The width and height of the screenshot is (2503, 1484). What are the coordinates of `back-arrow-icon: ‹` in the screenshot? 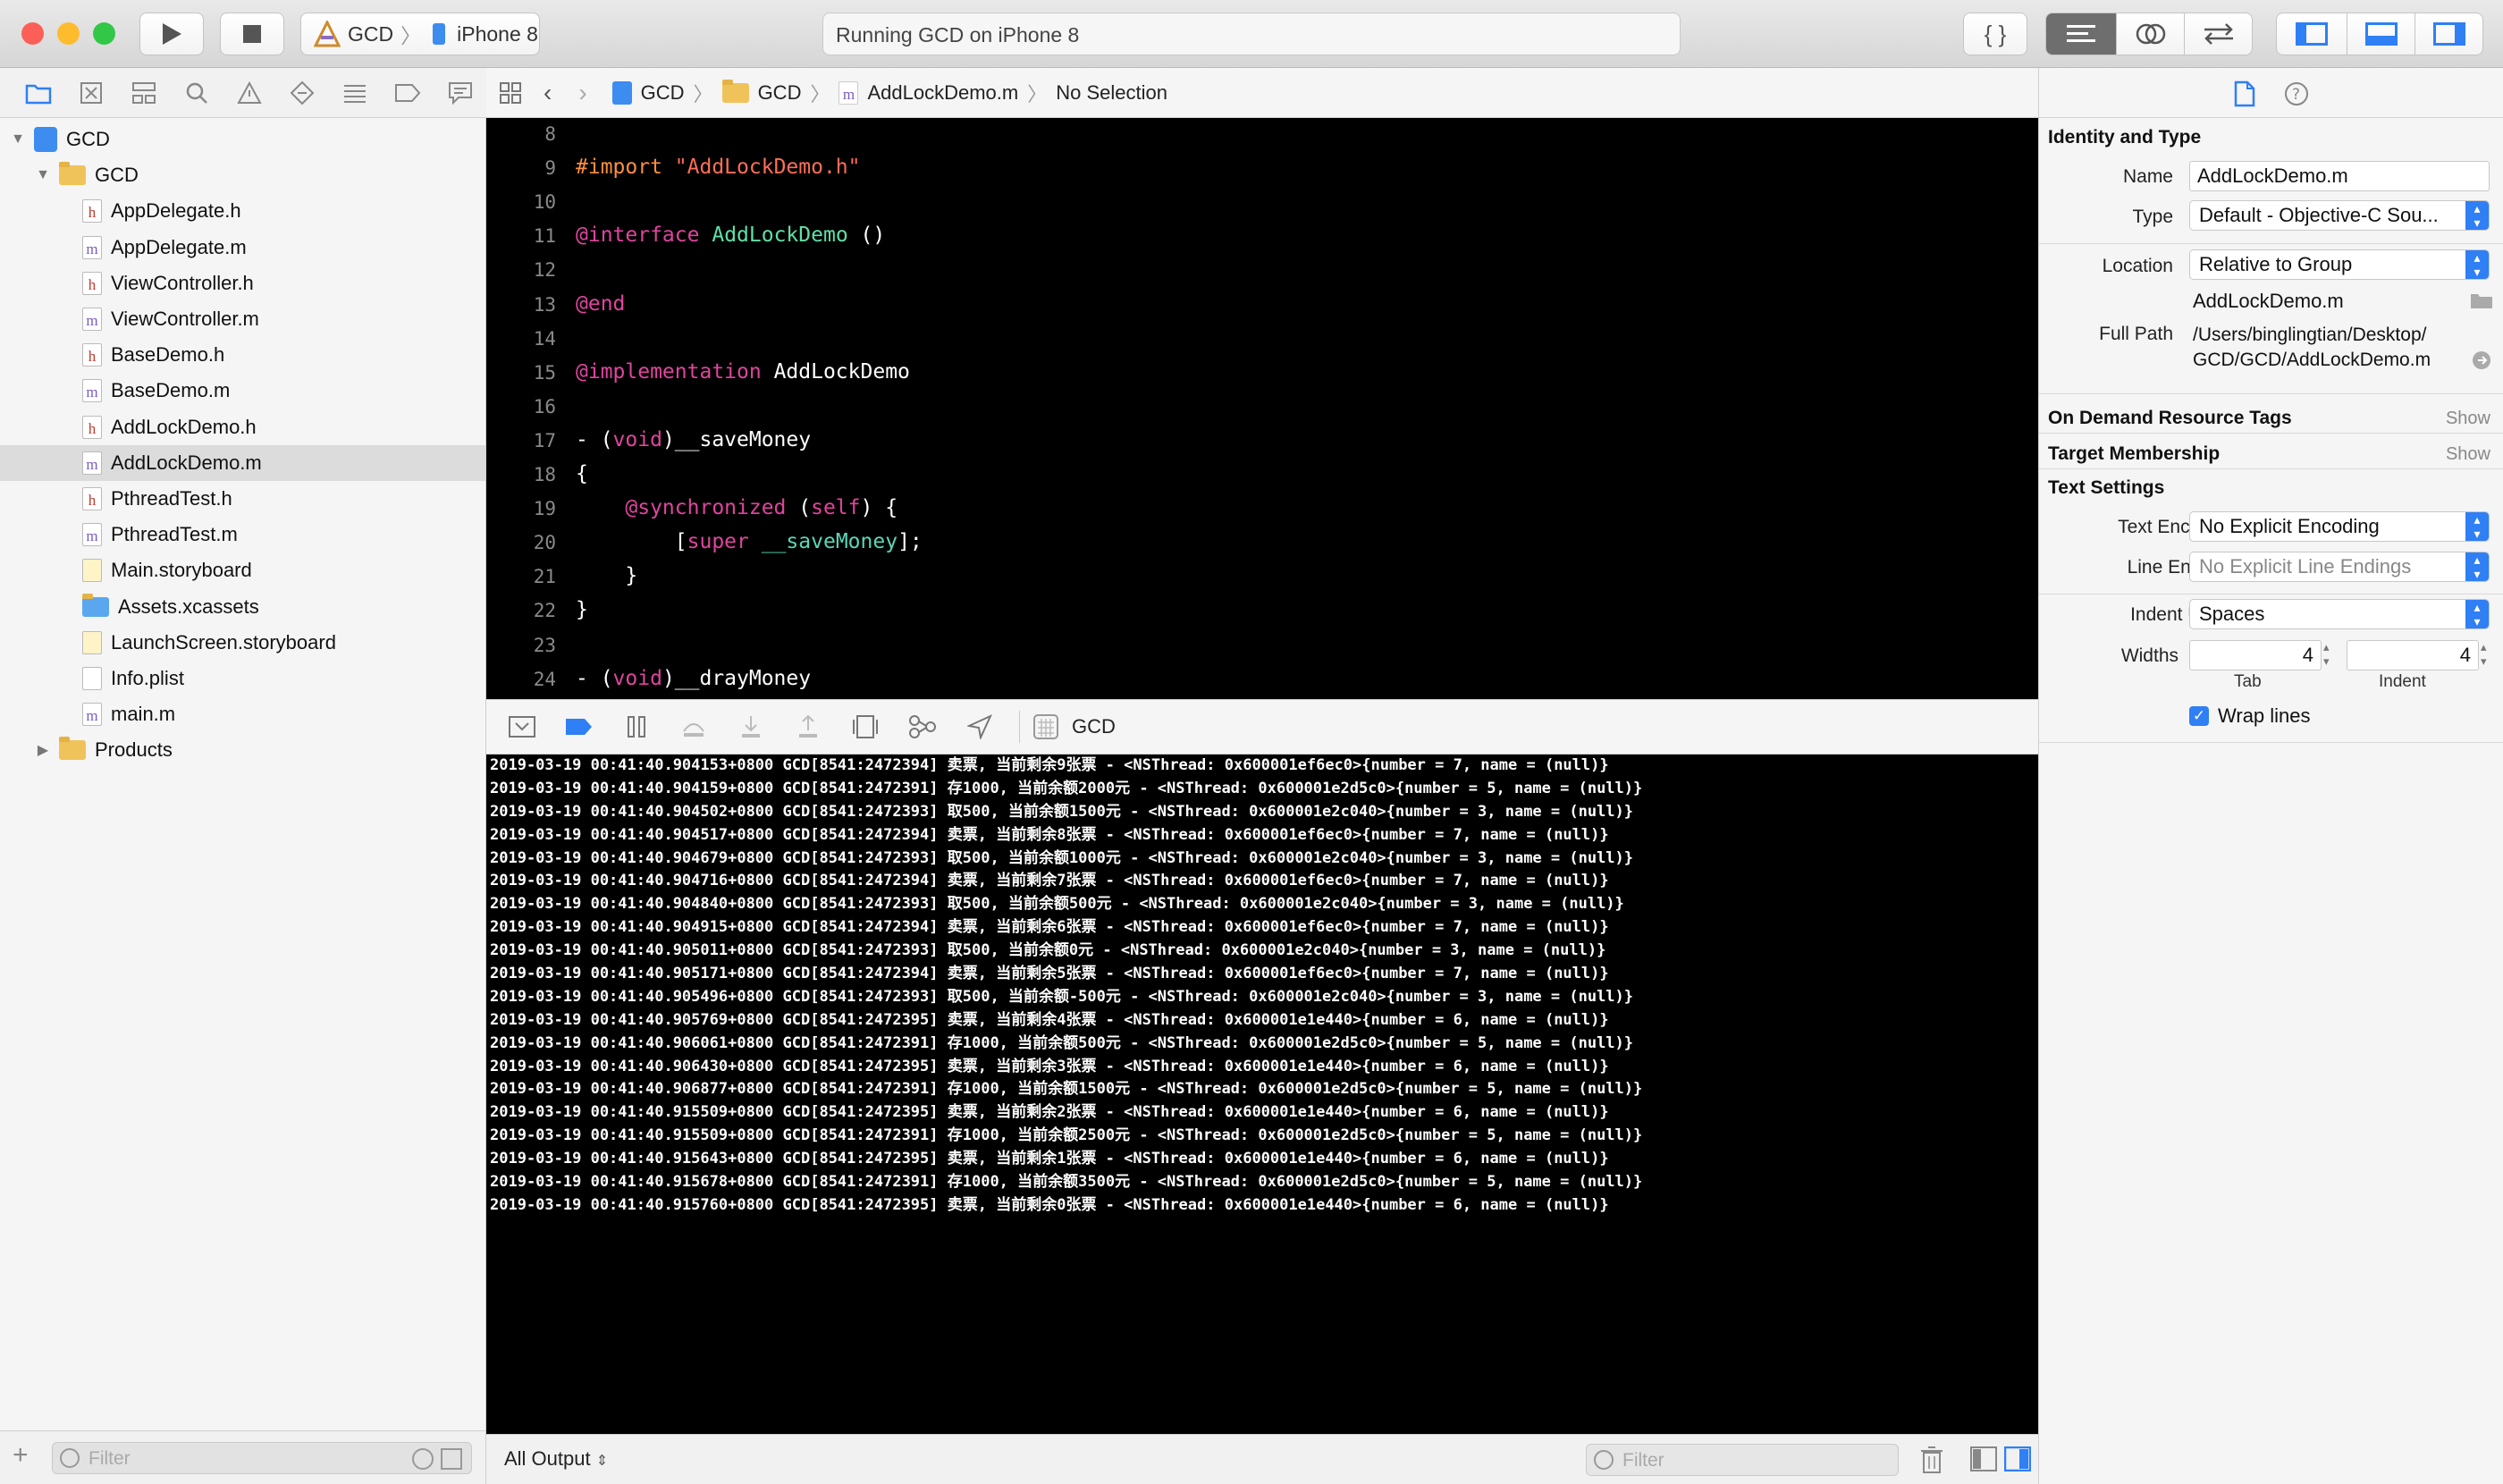 It's located at (548, 93).